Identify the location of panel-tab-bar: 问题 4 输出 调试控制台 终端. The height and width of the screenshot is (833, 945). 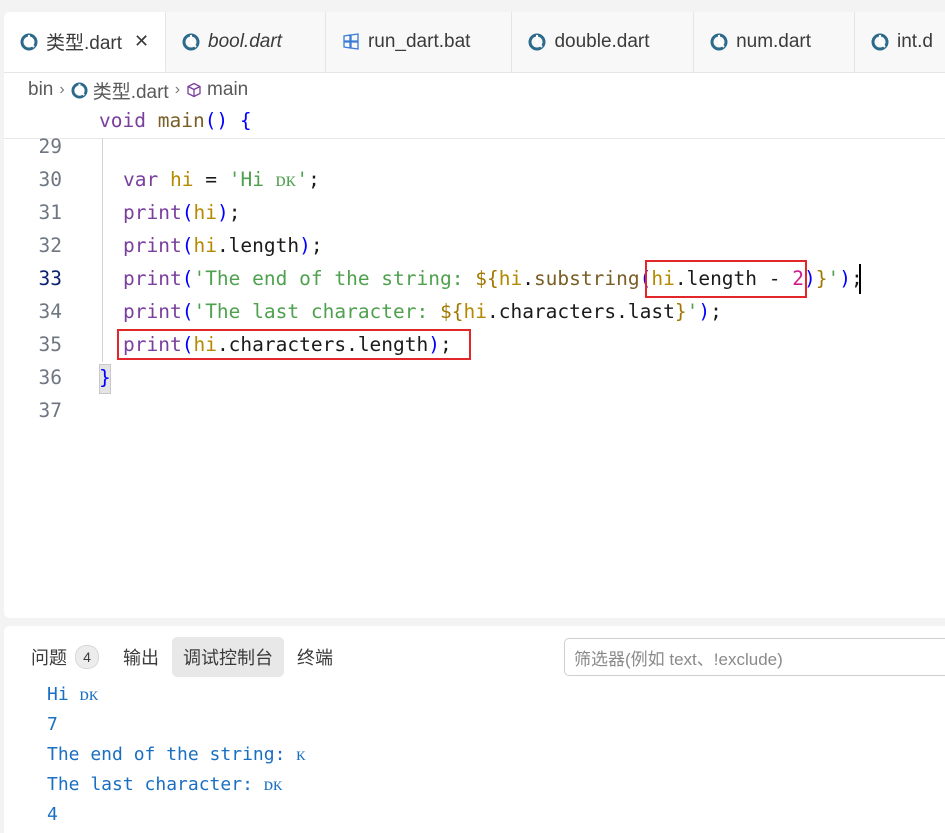
(183, 657).